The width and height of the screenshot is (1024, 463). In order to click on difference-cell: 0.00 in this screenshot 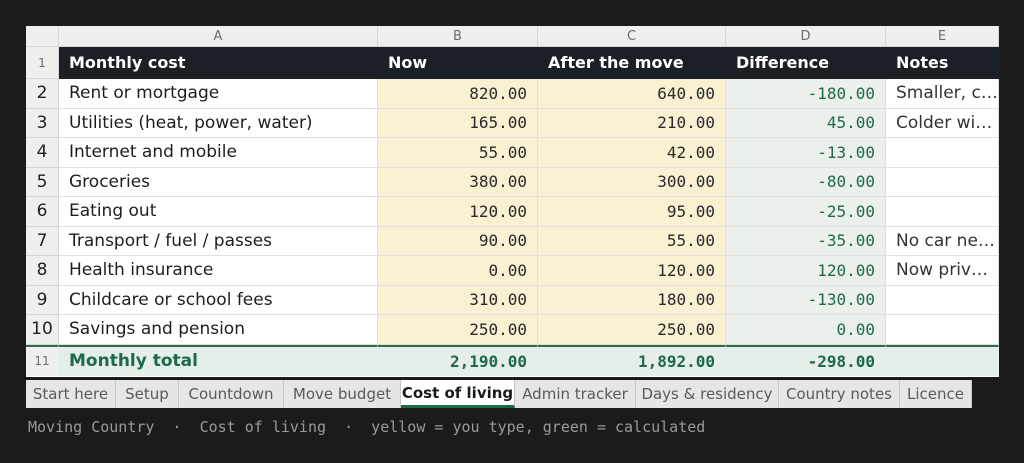, I will do `click(806, 330)`.